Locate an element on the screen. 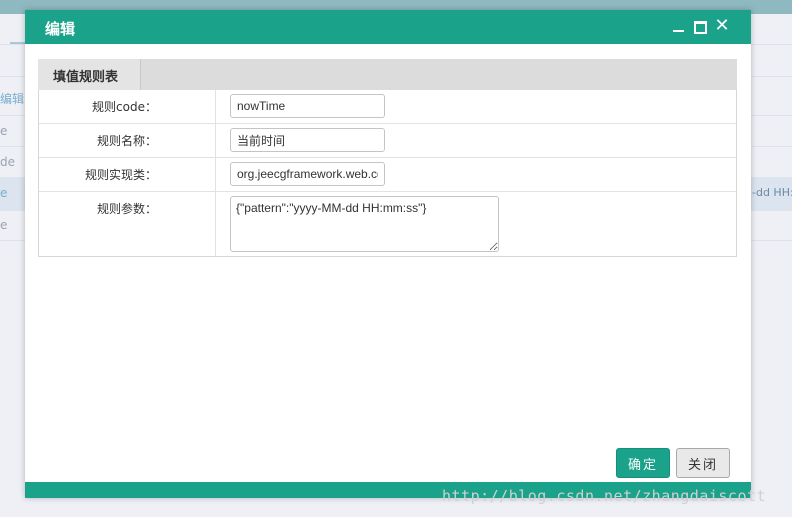 Image resolution: width=792 pixels, height=517 pixels. minimize-icon is located at coordinates (679, 26).